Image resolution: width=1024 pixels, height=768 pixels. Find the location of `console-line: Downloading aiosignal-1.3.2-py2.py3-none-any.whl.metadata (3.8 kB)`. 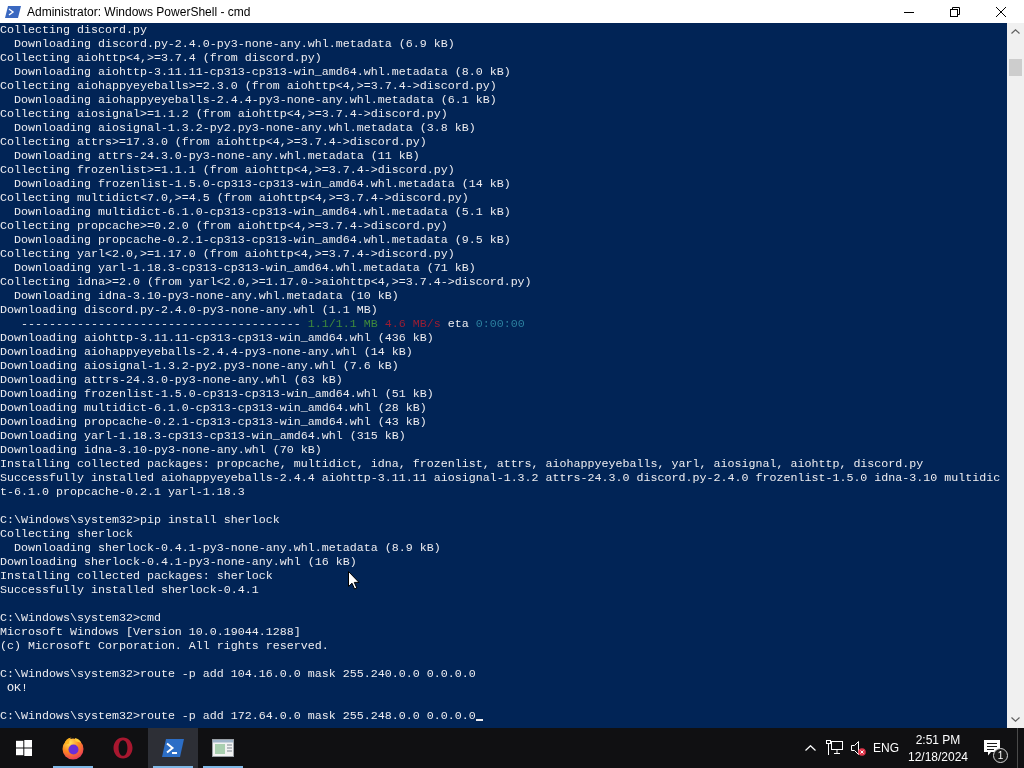

console-line: Downloading aiosignal-1.3.2-py2.py3-none-any.whl.metadata (3.8 kB) is located at coordinates (245, 128).